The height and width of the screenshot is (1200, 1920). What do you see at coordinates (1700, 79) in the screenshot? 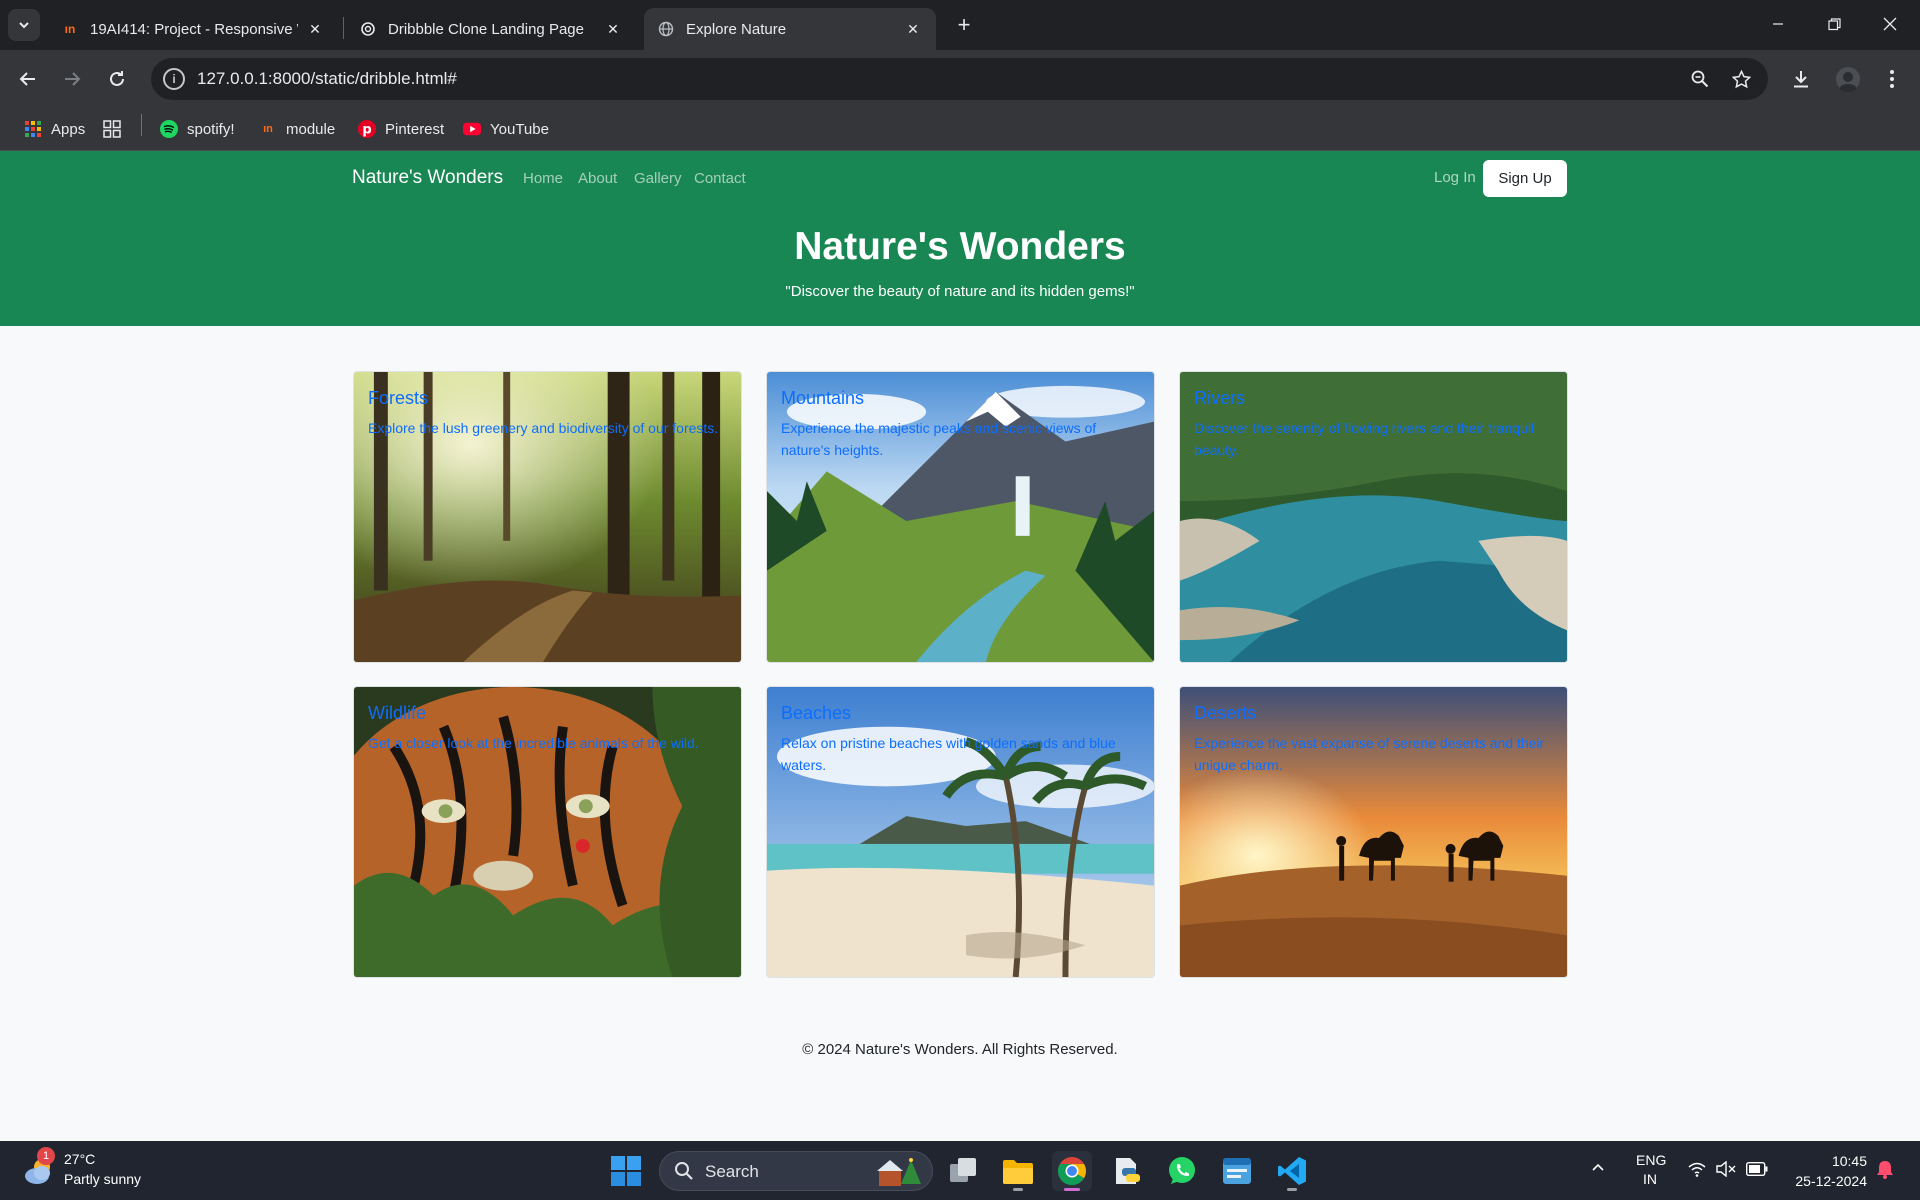
I see `zoom-icon` at bounding box center [1700, 79].